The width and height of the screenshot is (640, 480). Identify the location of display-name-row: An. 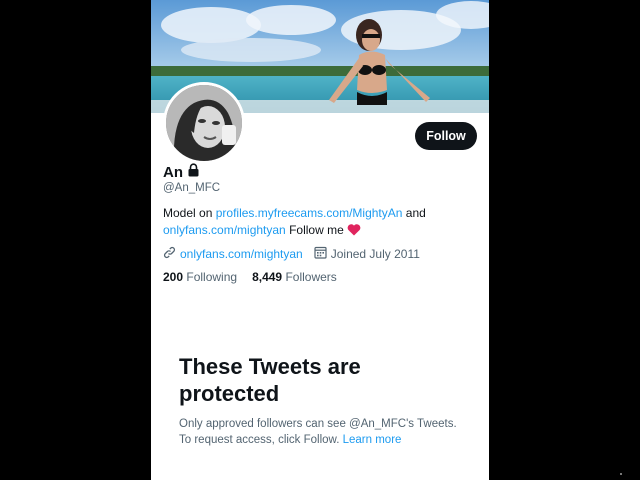
(181, 172).